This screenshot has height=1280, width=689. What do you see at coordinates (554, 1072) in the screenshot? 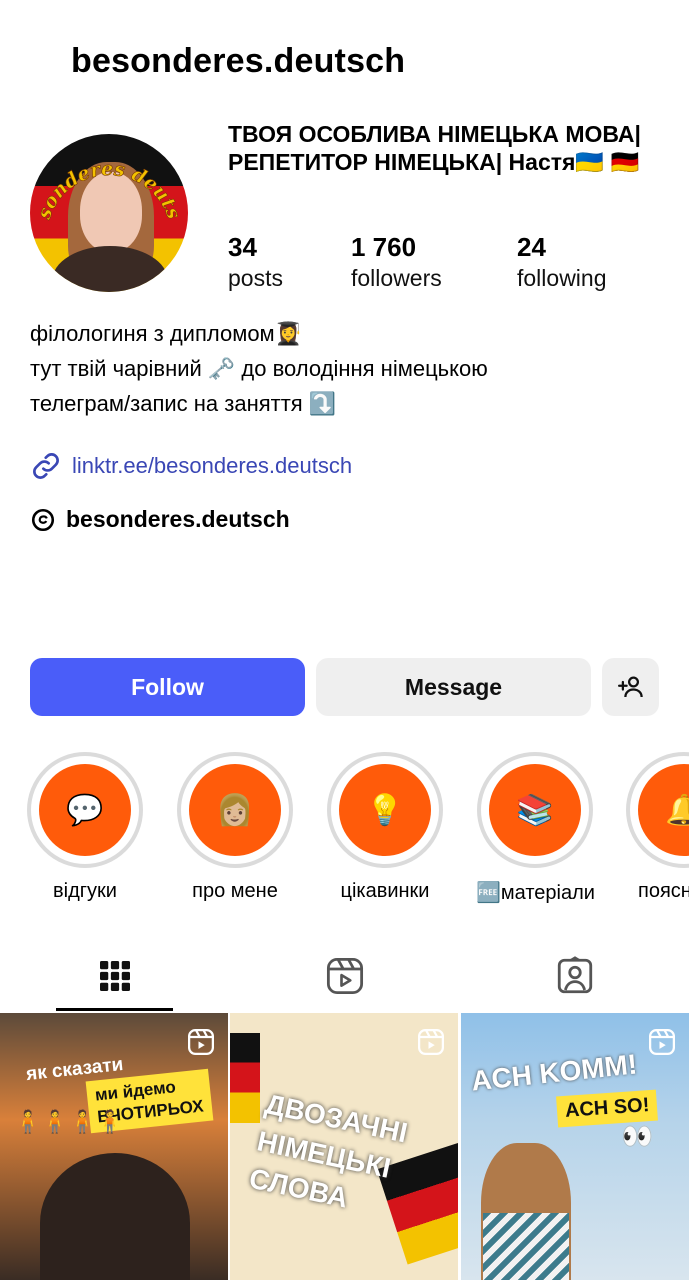
I see `post-caption: ACH KOMM!` at bounding box center [554, 1072].